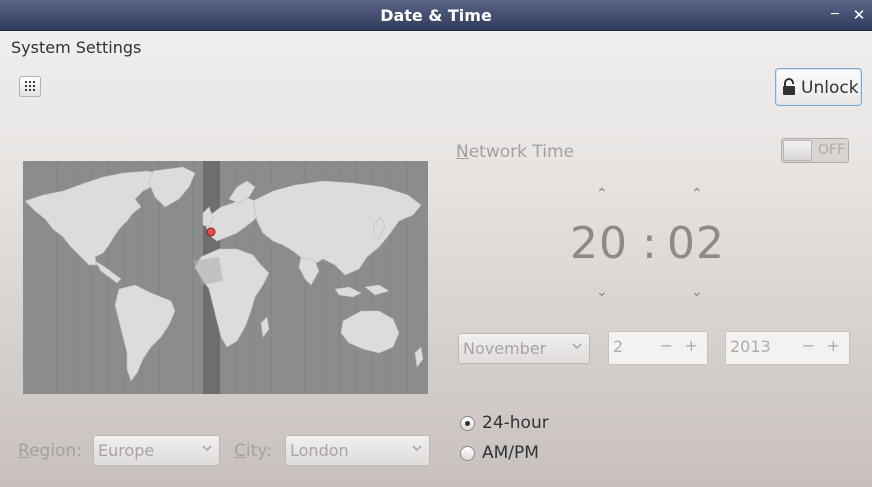 The image size is (872, 487). What do you see at coordinates (618, 346) in the screenshot?
I see `day-value: 2` at bounding box center [618, 346].